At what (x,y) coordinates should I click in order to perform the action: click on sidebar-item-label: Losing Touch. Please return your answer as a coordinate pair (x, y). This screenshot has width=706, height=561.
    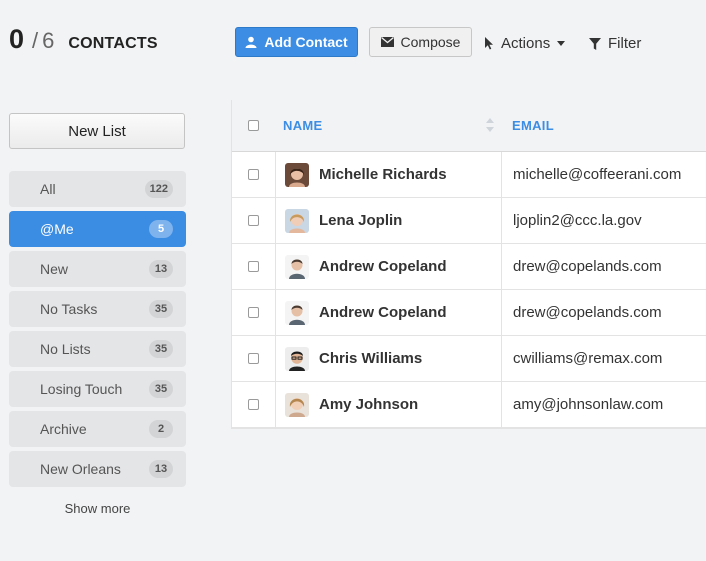
    Looking at the image, I should click on (81, 389).